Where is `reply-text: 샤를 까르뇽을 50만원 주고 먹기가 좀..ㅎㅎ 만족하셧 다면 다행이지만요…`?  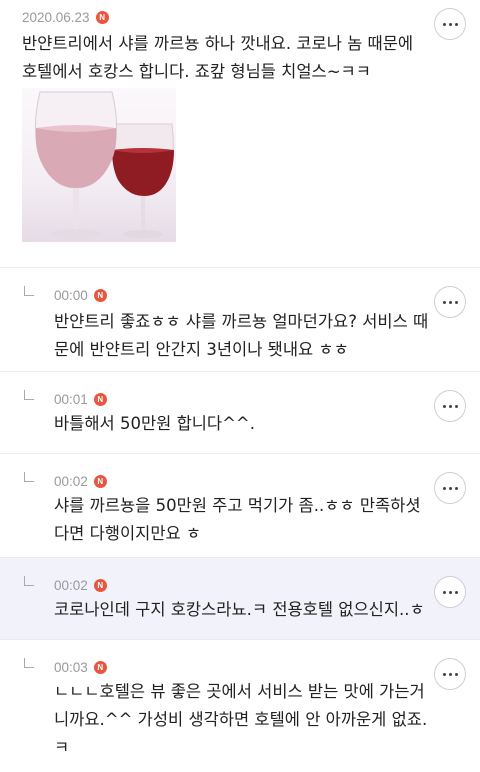 reply-text: 샤를 까르뇽을 50만원 주고 먹기가 좀..ㅎㅎ 만족하셧 다면 다행이지만요… is located at coordinates (237, 519).